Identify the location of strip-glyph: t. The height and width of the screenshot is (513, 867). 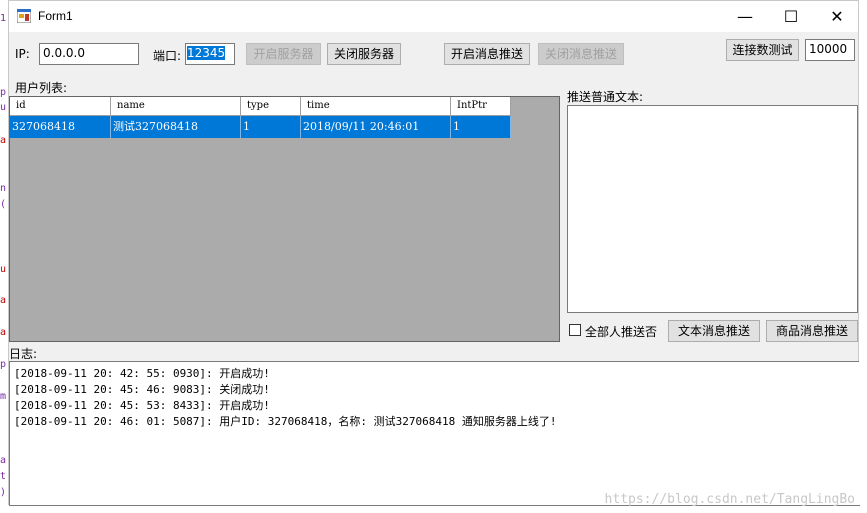
(3, 476).